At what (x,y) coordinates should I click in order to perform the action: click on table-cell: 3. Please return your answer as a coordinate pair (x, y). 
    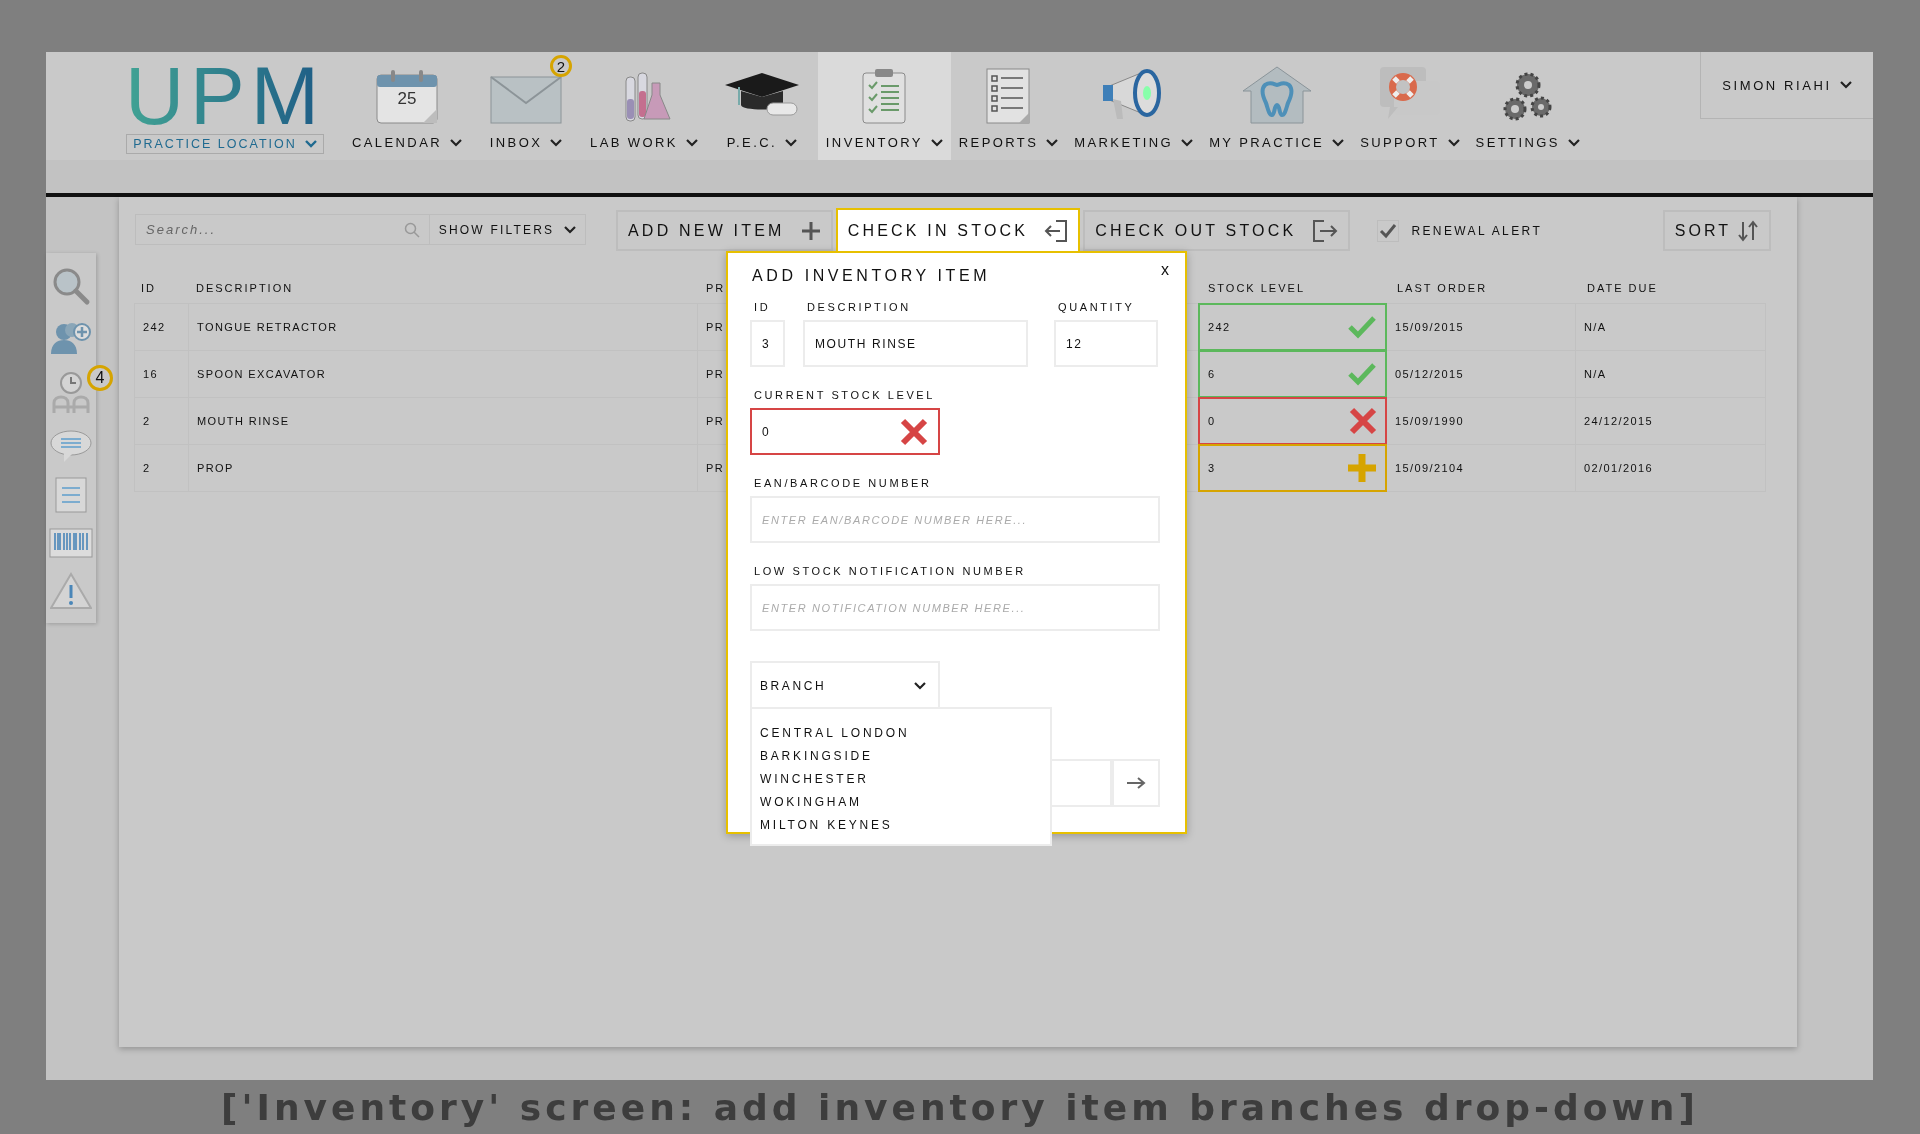
    Looking at the image, I should click on (1212, 468).